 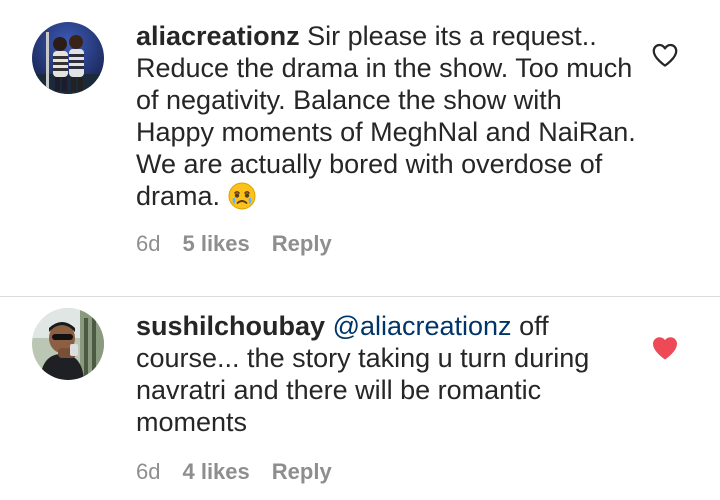 I want to click on likes-count: 5 likes, so click(x=215, y=244).